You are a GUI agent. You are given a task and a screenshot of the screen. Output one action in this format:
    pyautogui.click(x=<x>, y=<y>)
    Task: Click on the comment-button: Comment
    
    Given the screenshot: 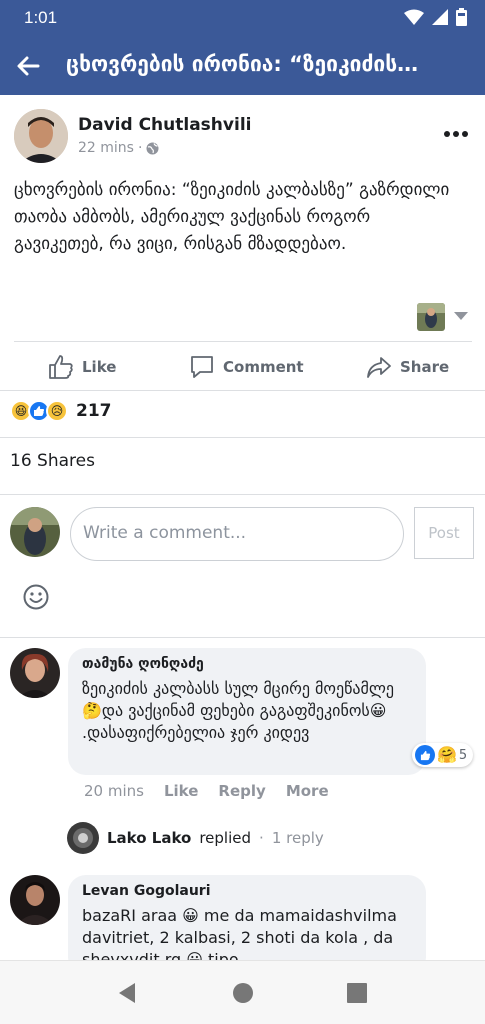 What is the action you would take?
    pyautogui.click(x=246, y=367)
    